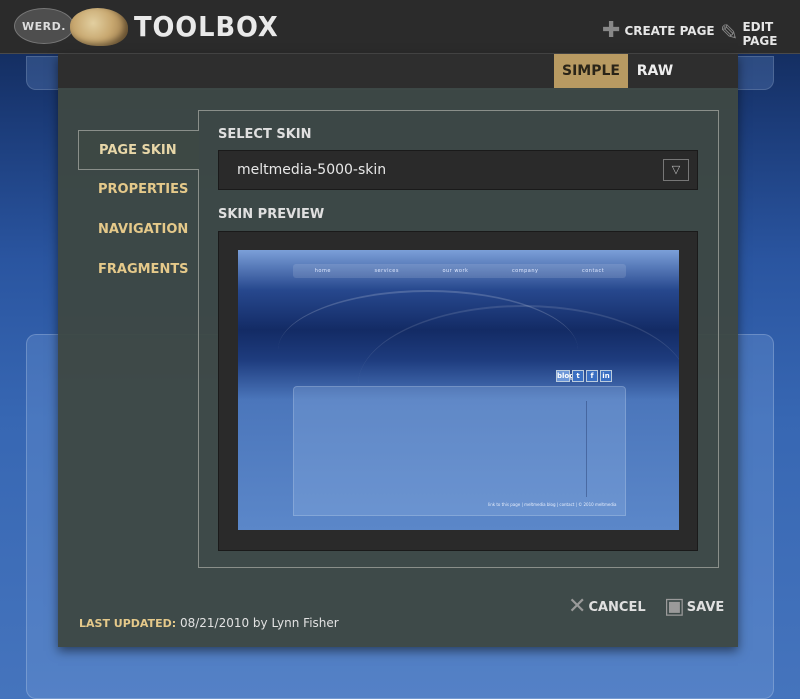  I want to click on chevron-down-icon: ▽, so click(676, 170).